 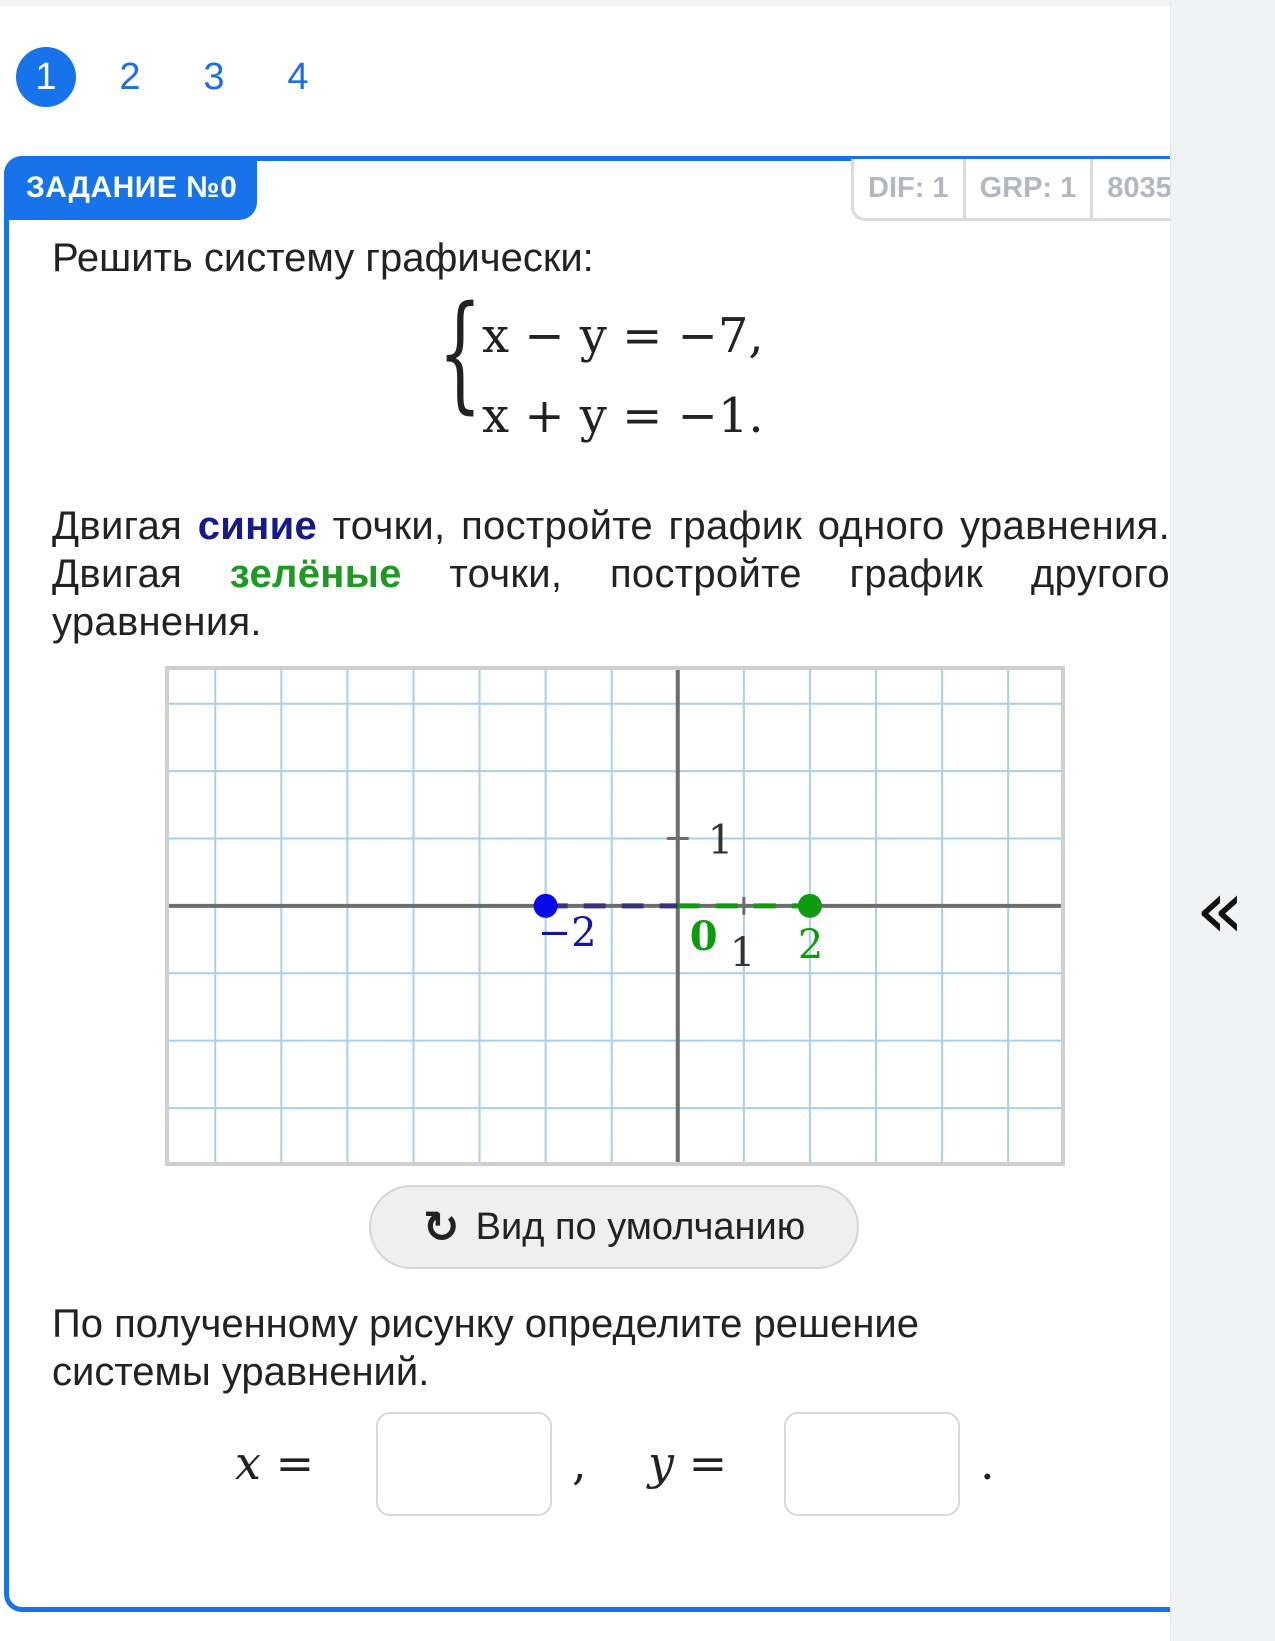 What do you see at coordinates (130, 77) in the screenshot?
I see `page-2-button: 2` at bounding box center [130, 77].